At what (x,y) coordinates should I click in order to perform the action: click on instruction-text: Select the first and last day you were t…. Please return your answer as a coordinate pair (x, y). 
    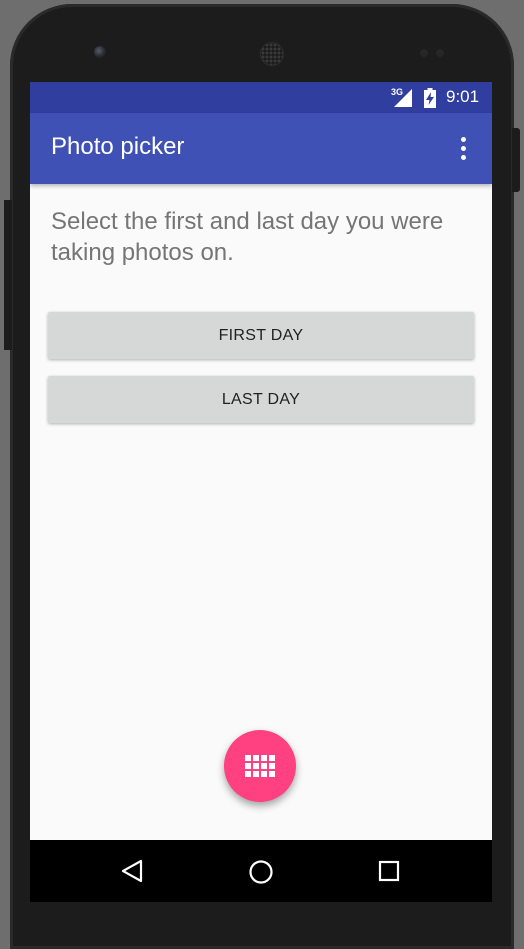
    Looking at the image, I should click on (247, 237).